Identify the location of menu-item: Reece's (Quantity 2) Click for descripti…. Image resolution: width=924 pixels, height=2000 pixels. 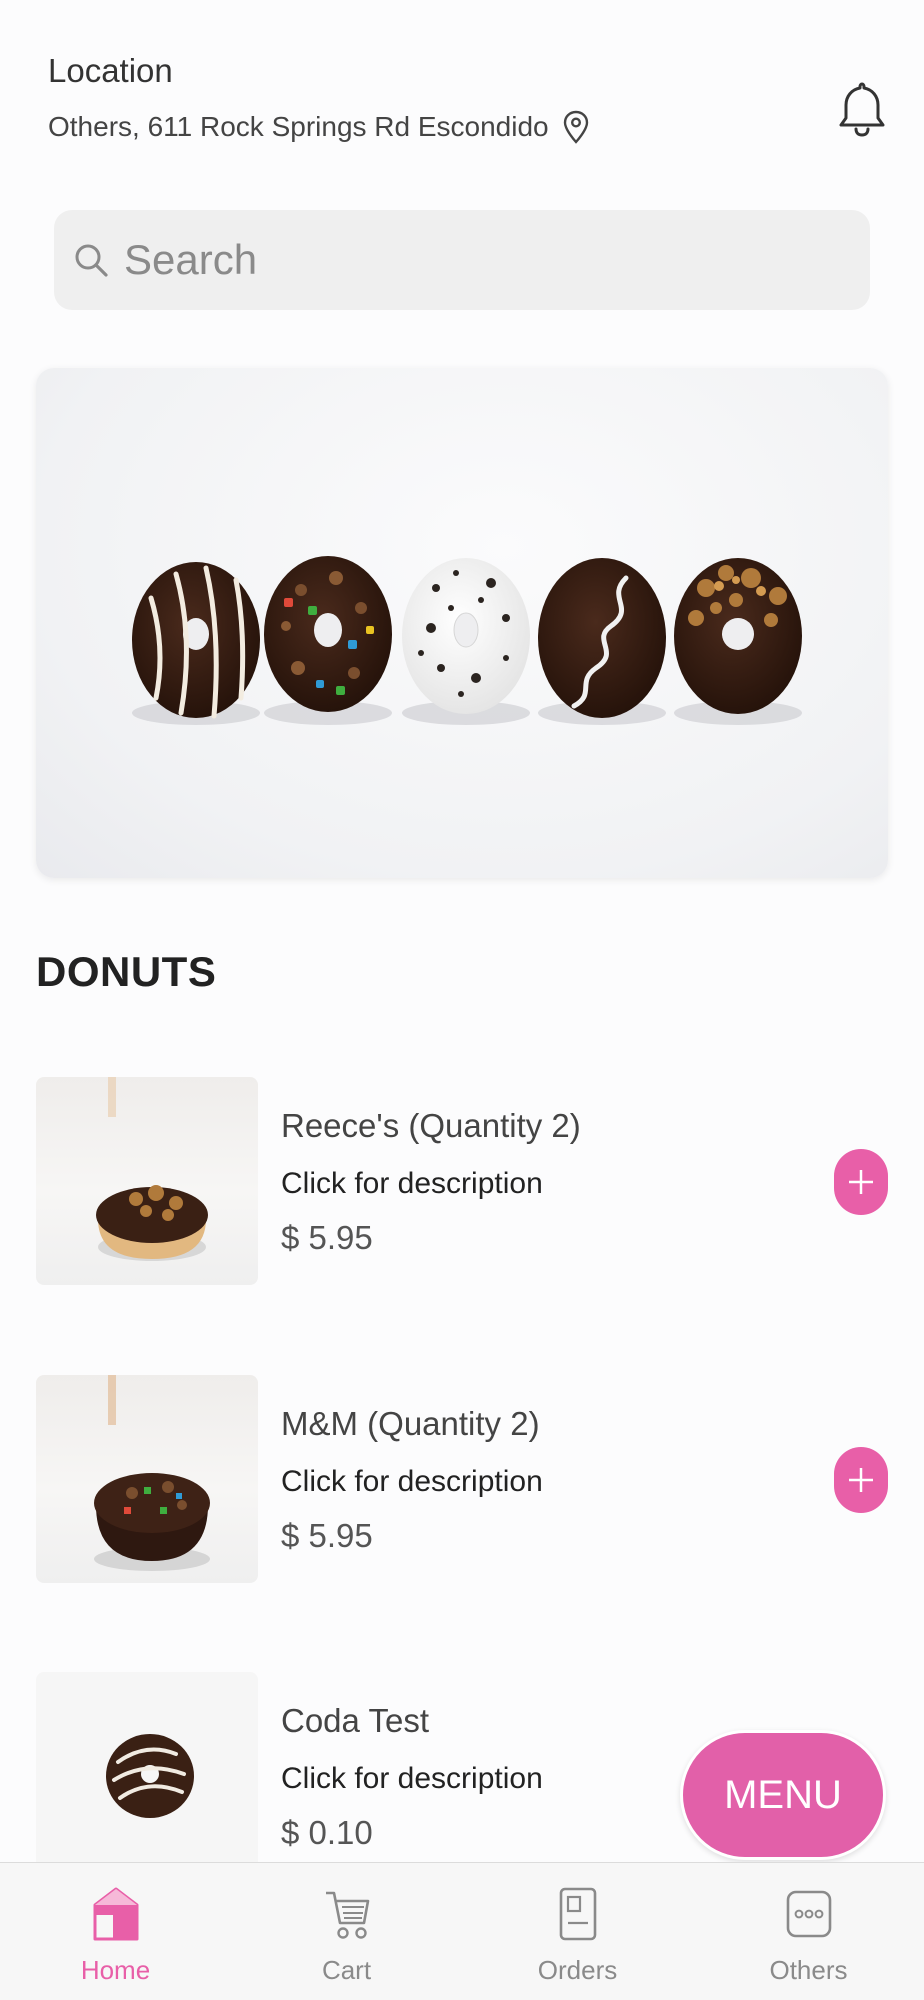
(462, 1182).